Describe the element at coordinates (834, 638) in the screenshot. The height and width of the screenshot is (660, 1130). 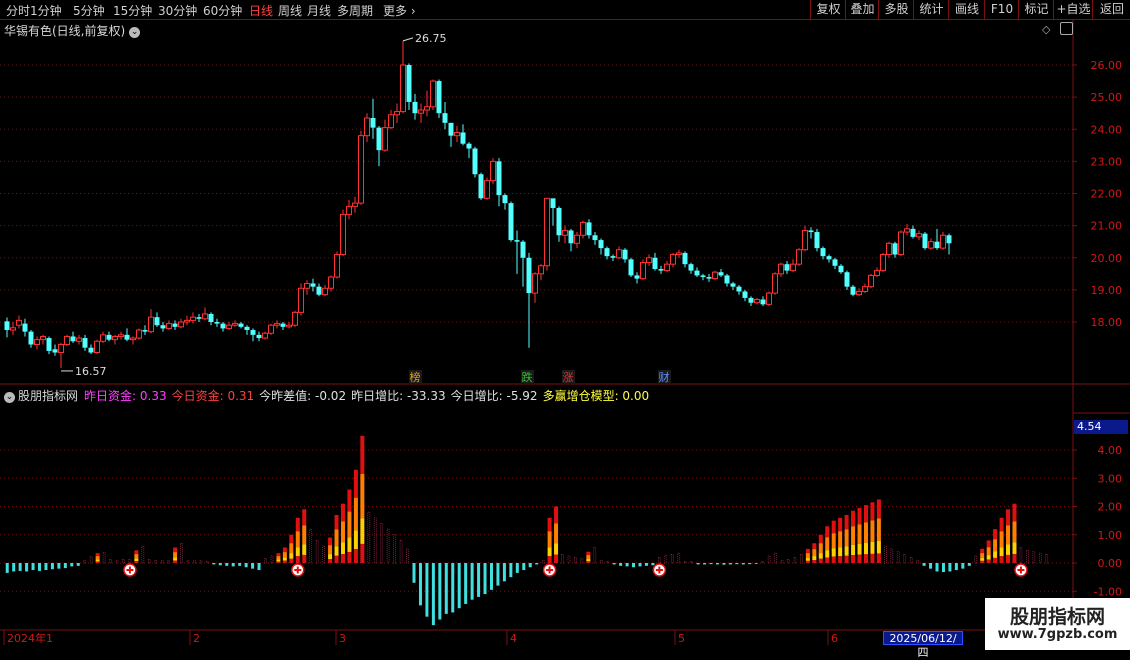
I see `time-axis-label: 6` at that location.